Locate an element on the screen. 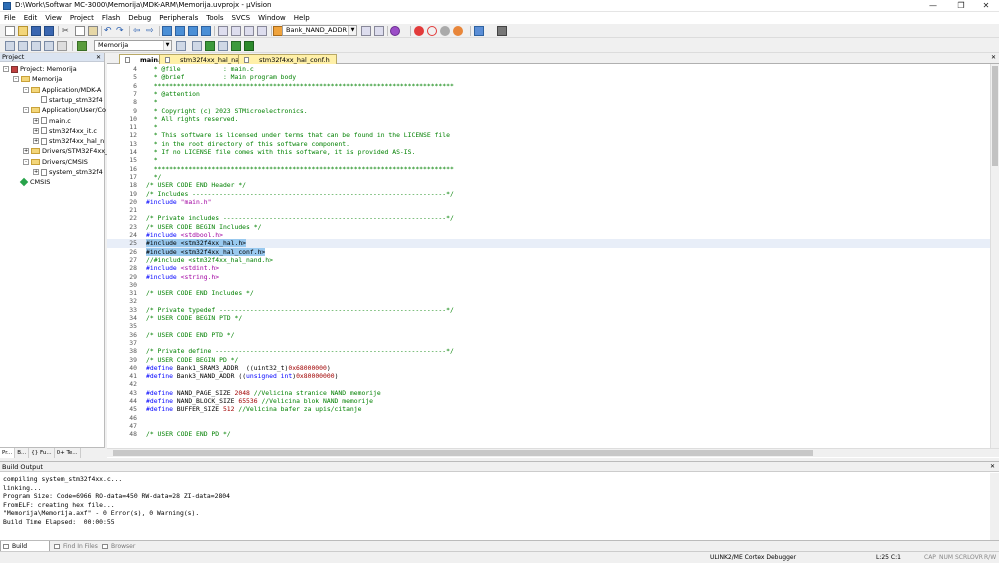 The height and width of the screenshot is (563, 999). tree-item: - Project: Memorija is located at coordinates (40, 69).